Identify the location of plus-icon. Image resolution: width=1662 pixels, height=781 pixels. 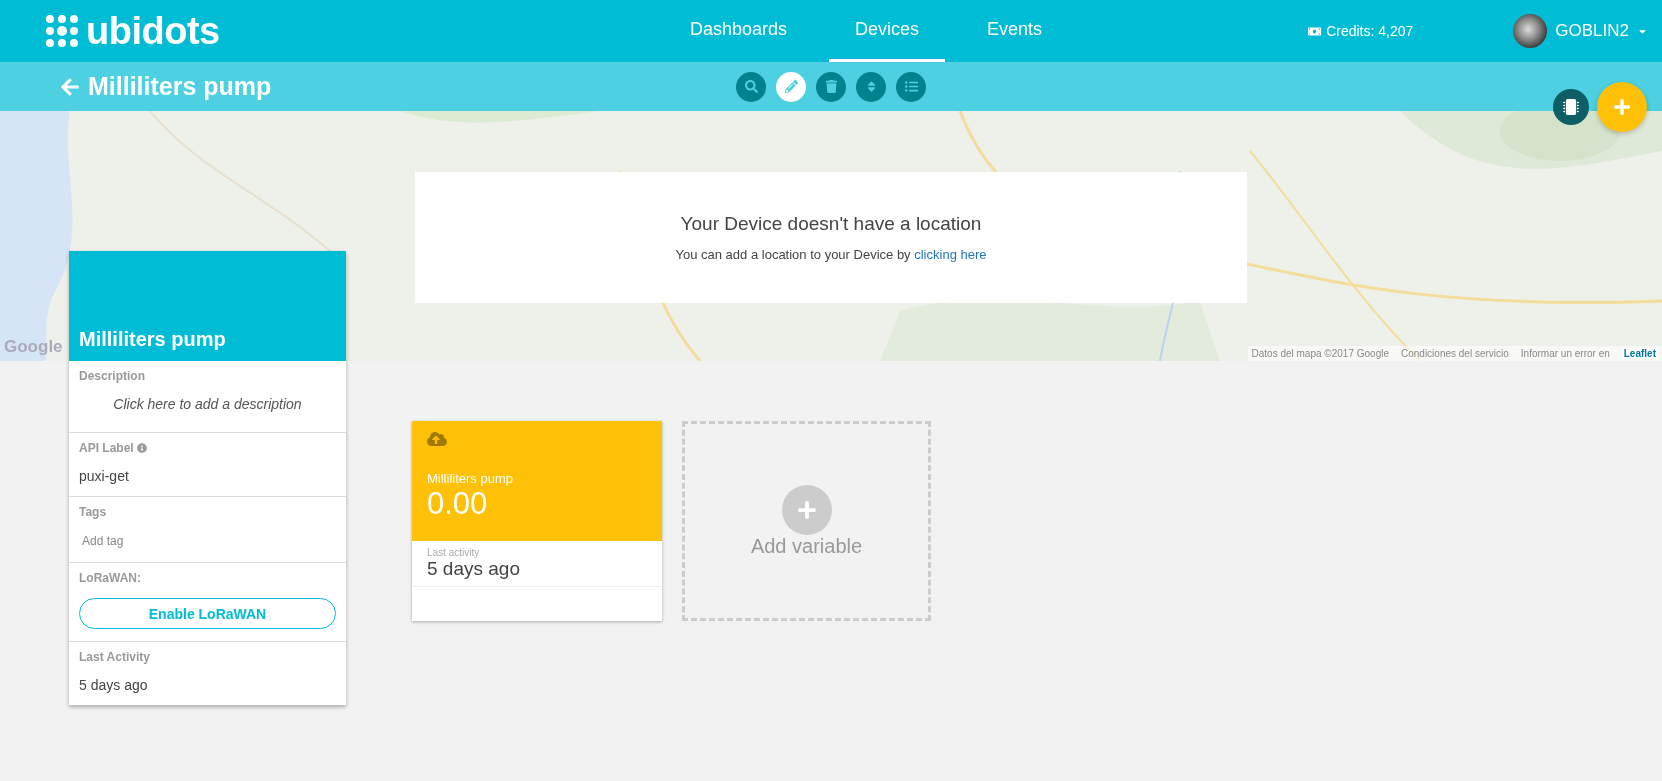
(1622, 107).